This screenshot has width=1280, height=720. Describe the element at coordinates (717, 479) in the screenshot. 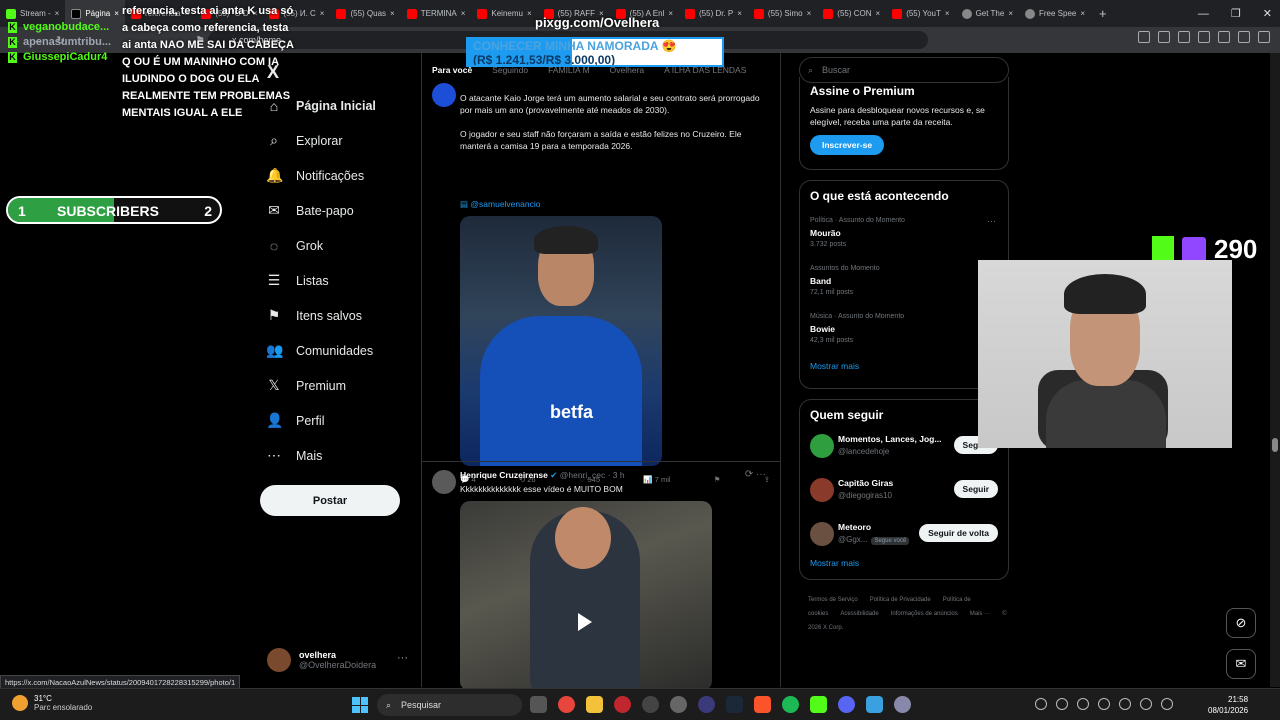

I see `bookmark-button: ⚑` at that location.